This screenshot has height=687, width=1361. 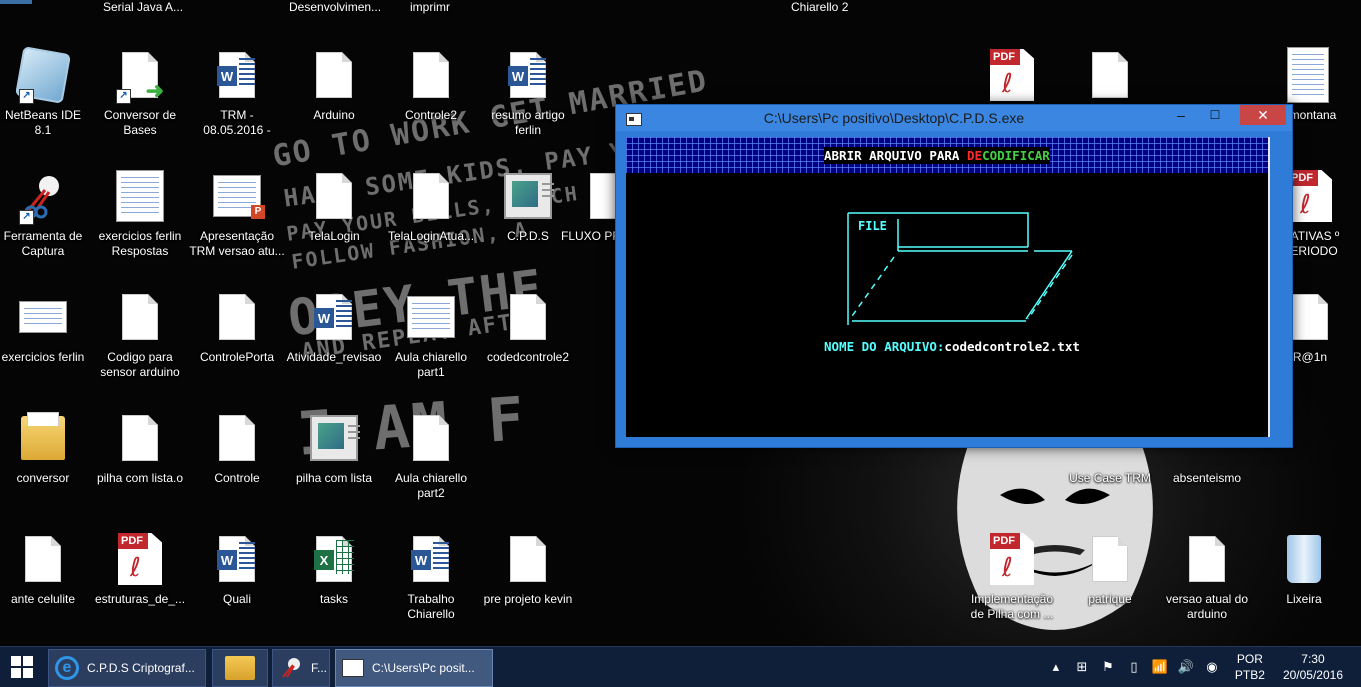 What do you see at coordinates (45, 220) in the screenshot?
I see `desktop-icon: ↗ Ferramenta de Captura` at bounding box center [45, 220].